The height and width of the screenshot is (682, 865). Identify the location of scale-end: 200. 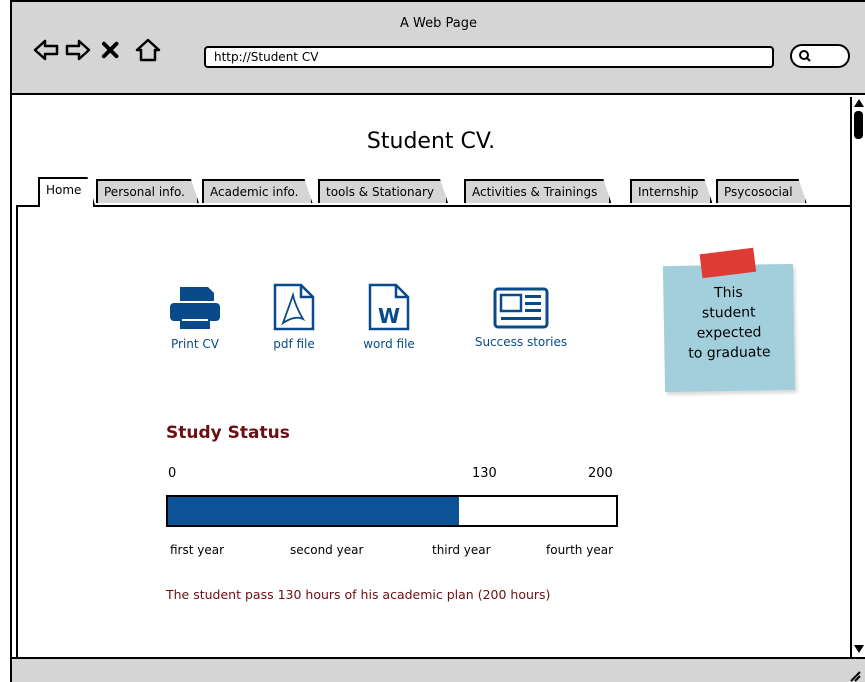
(600, 473).